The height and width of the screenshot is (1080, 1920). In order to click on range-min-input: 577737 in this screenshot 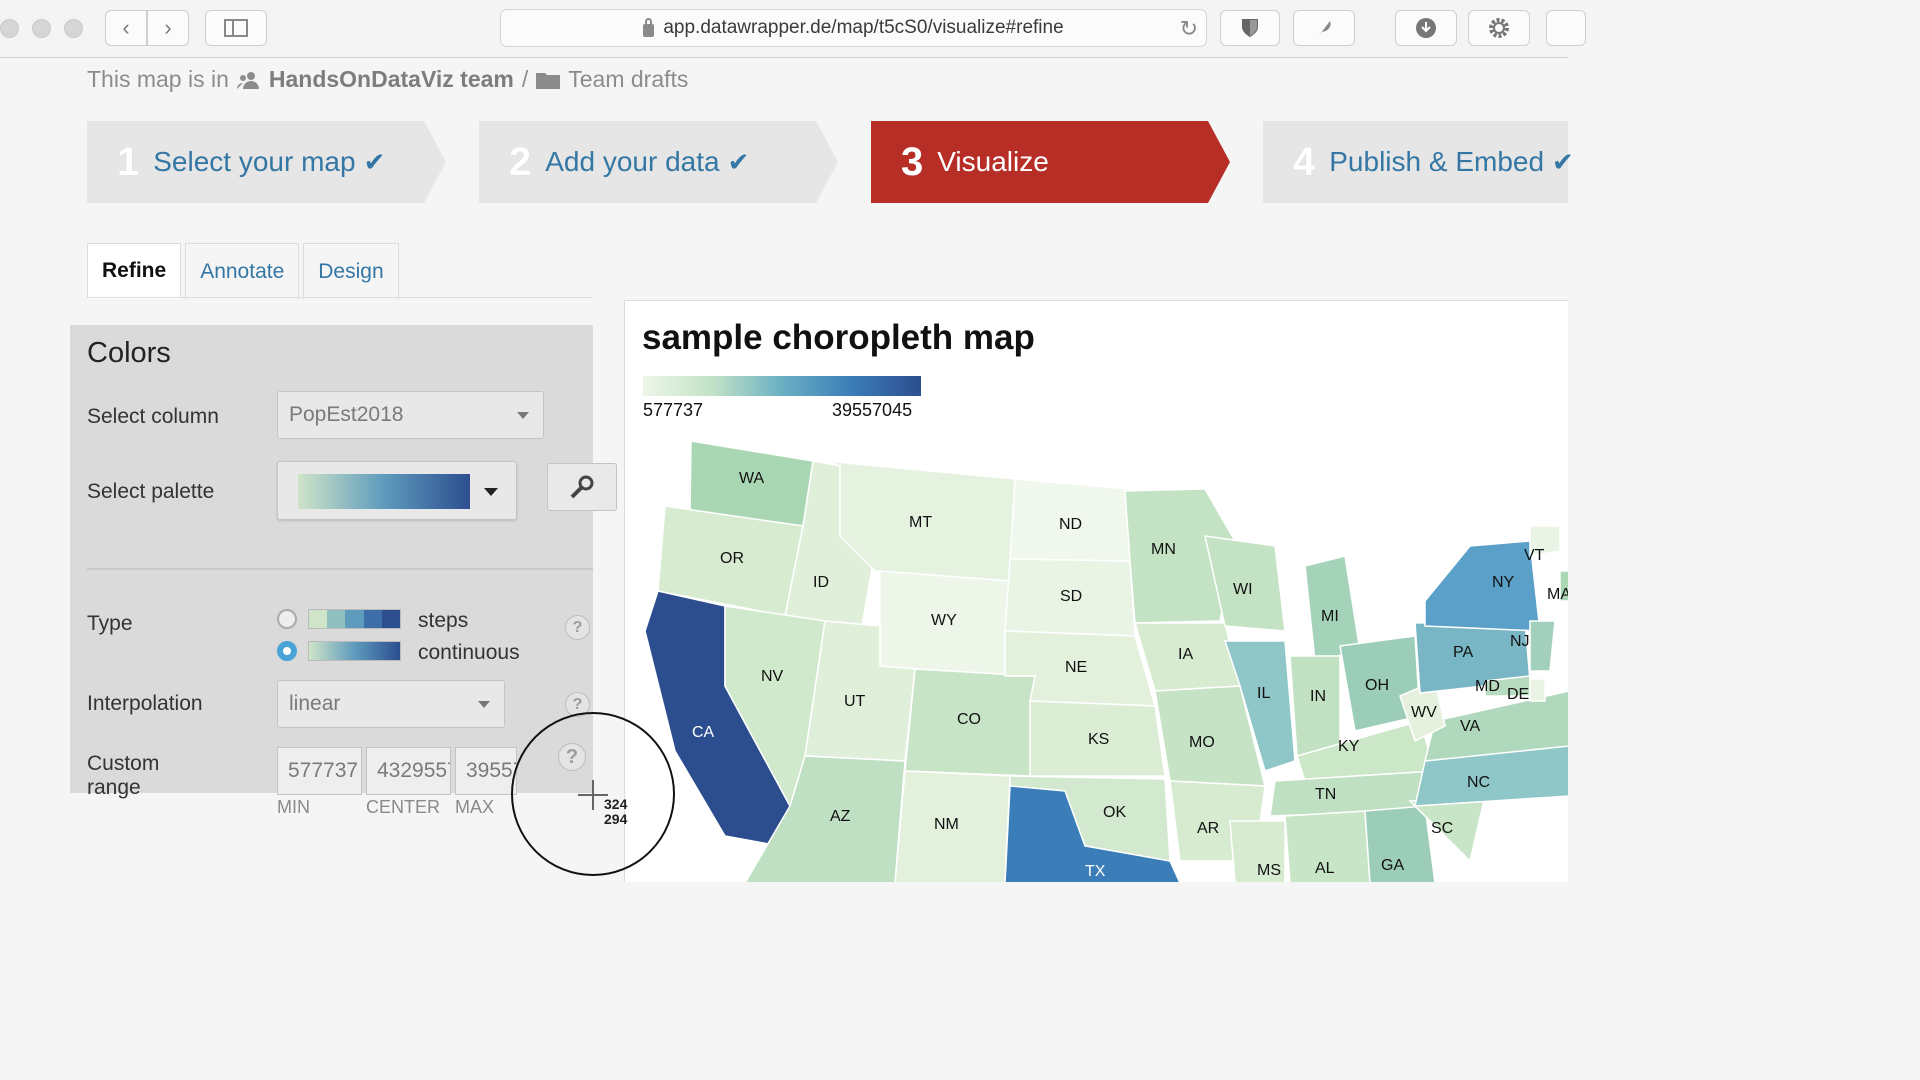, I will do `click(319, 771)`.